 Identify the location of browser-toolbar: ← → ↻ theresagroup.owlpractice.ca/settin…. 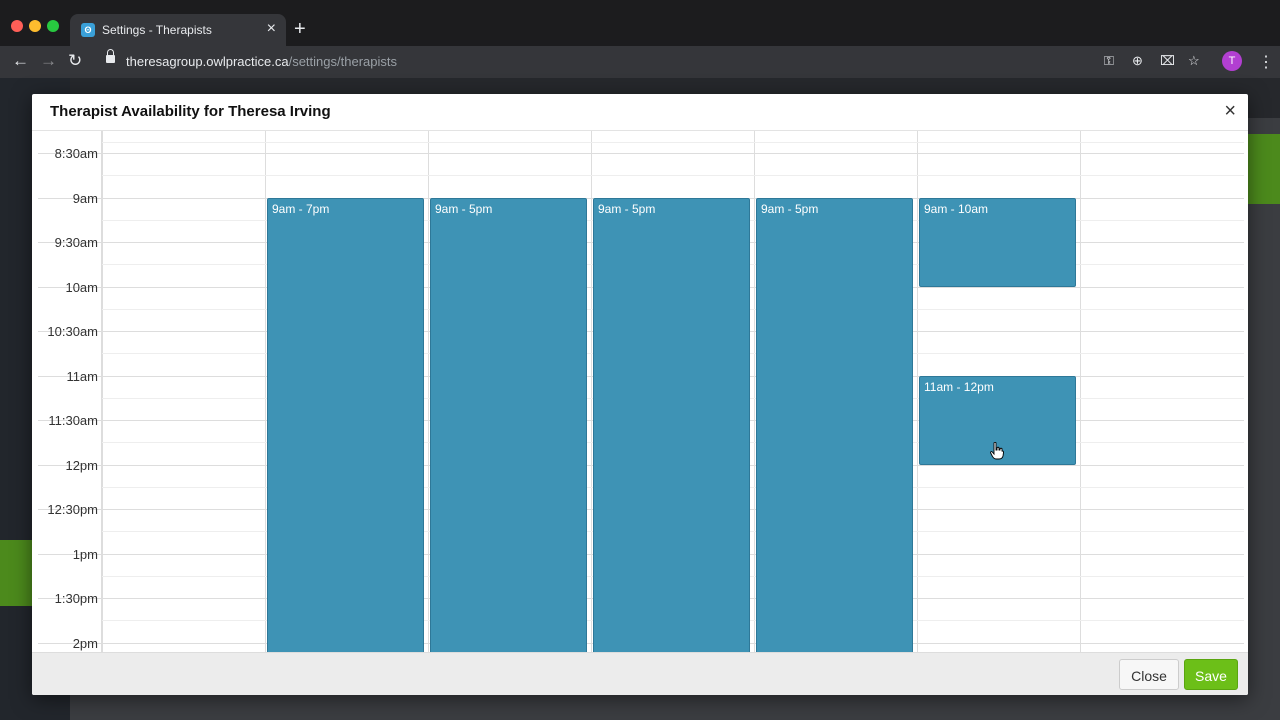
(640, 62).